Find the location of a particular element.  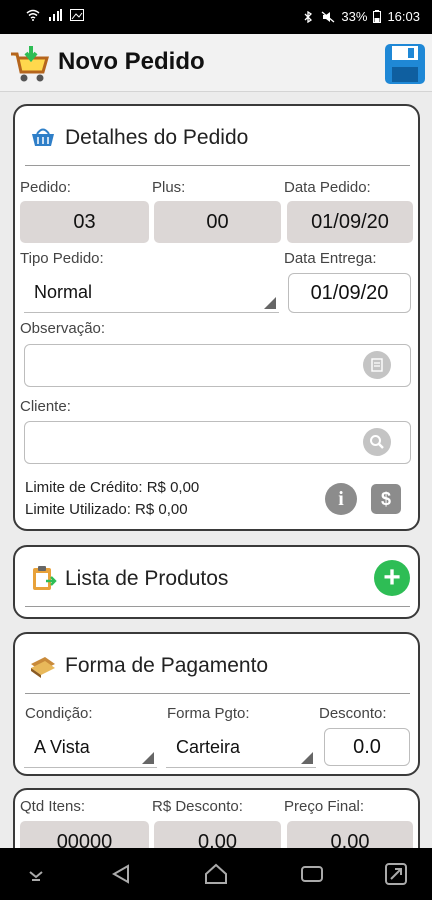

data-entrega-label: Data Entrega: is located at coordinates (330, 258).